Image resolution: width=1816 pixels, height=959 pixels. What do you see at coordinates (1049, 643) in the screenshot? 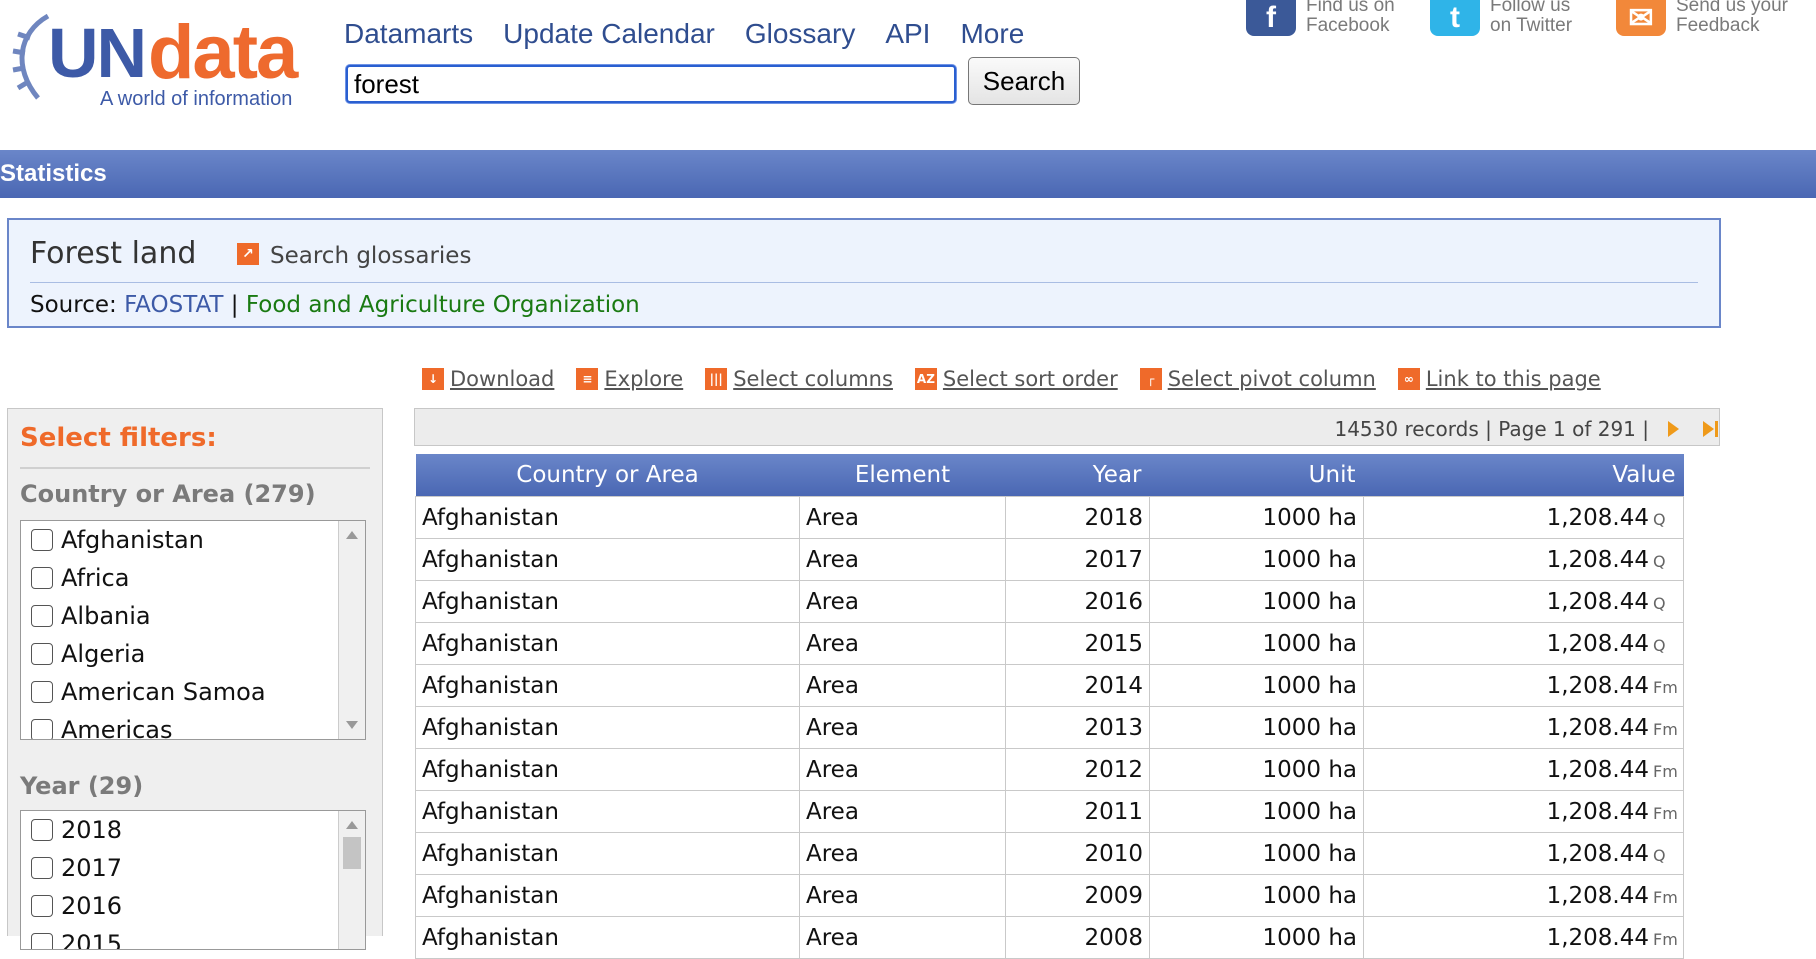
I see `table-row: Afghanistan Area 2015 1000 ha 1,208.44 Q` at bounding box center [1049, 643].